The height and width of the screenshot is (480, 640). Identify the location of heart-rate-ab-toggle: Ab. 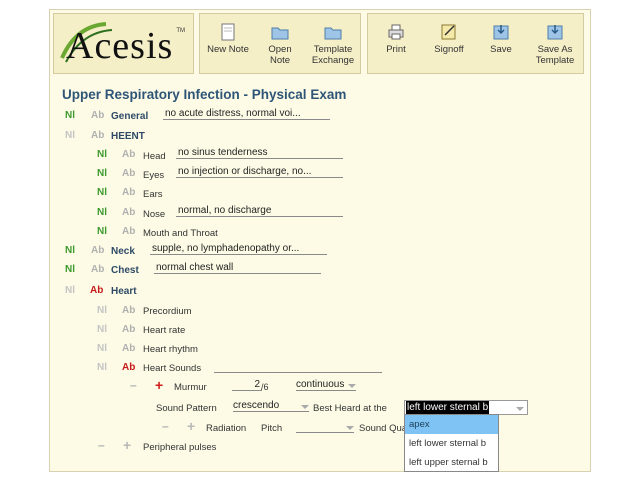
(128, 329).